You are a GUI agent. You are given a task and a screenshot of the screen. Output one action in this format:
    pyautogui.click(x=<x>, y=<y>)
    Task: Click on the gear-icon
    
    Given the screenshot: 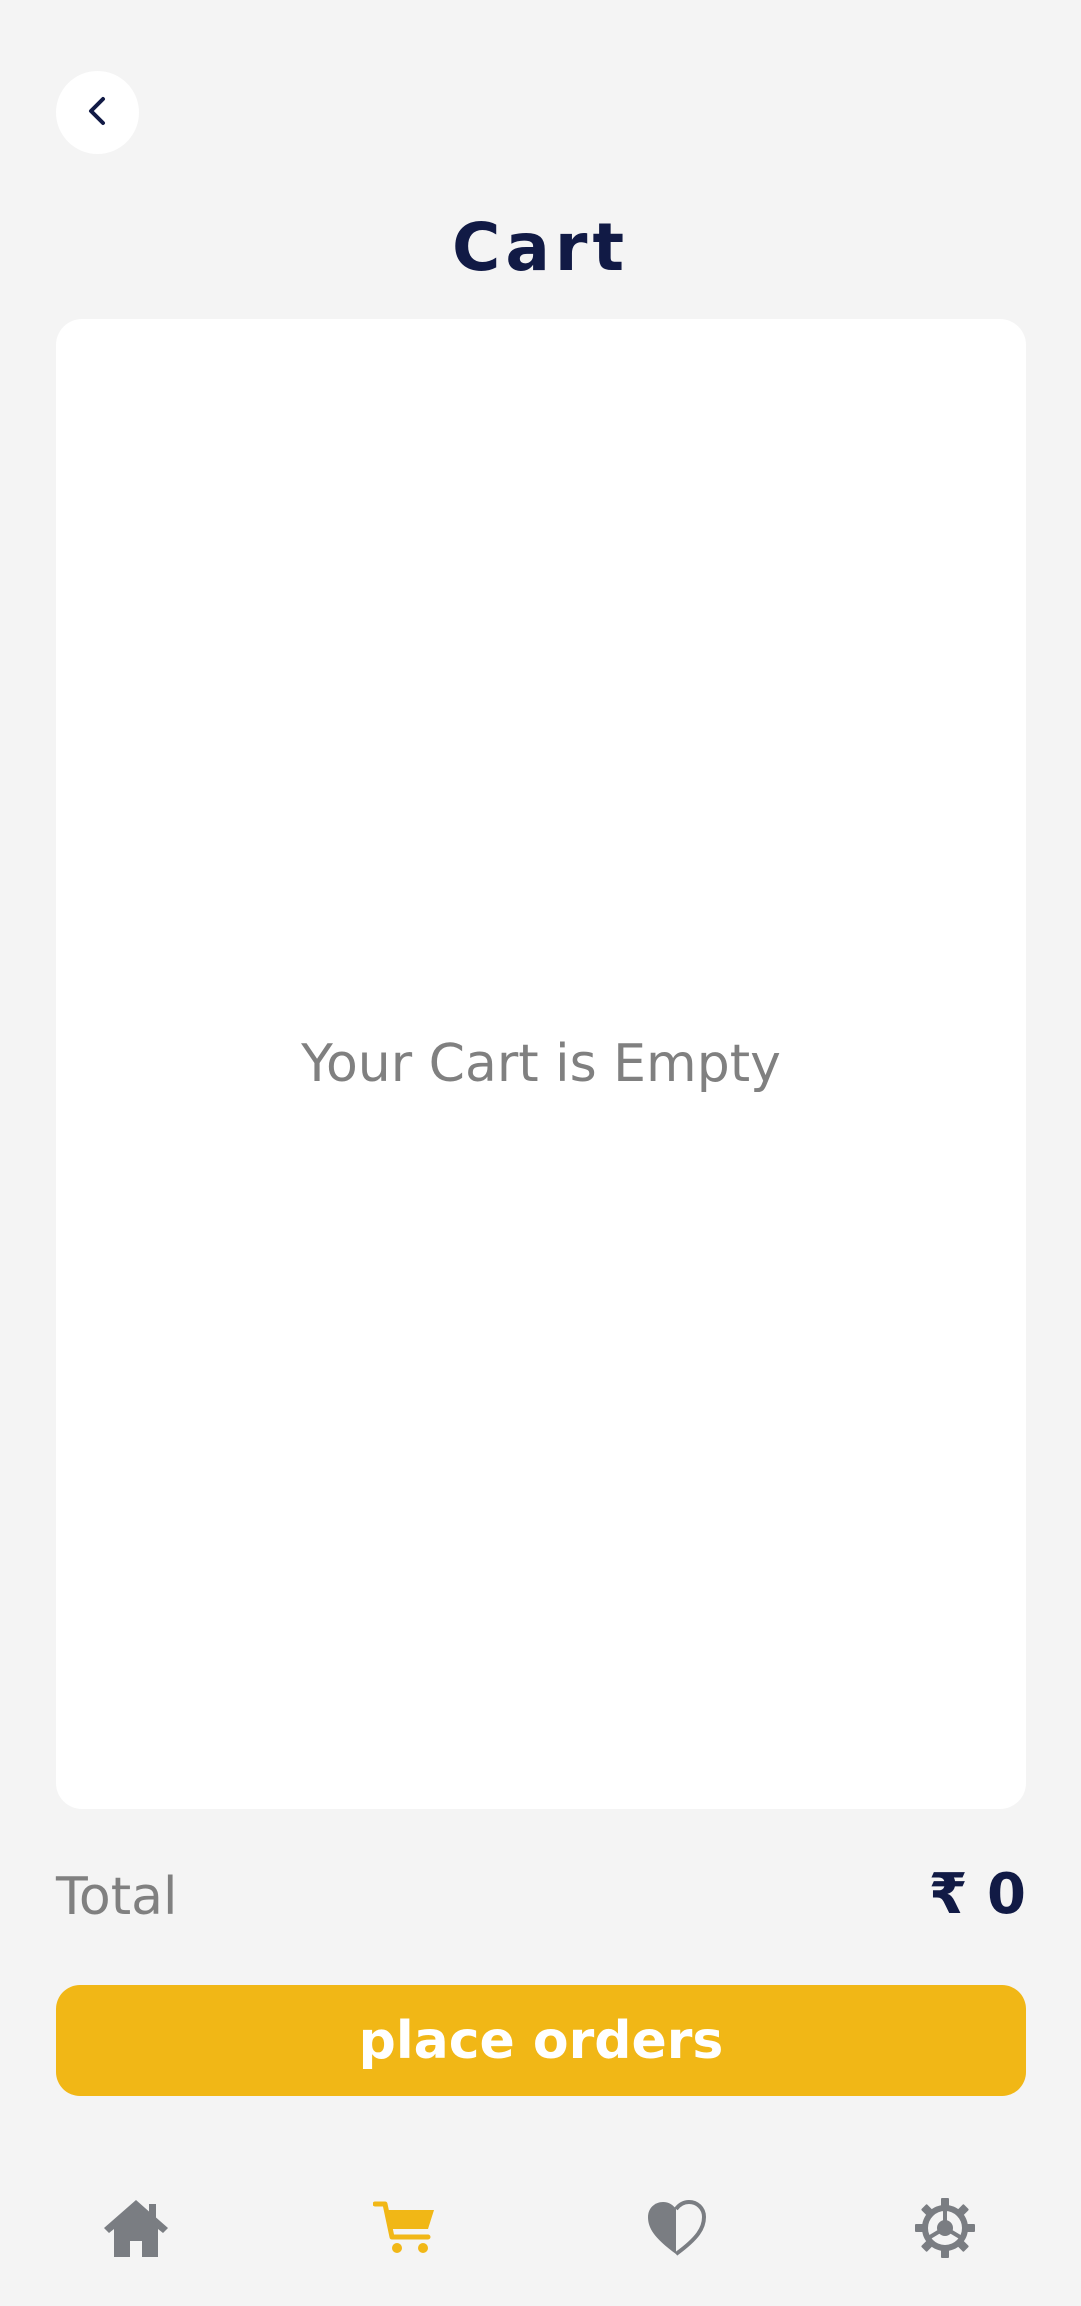 What is the action you would take?
    pyautogui.click(x=945, y=2230)
    